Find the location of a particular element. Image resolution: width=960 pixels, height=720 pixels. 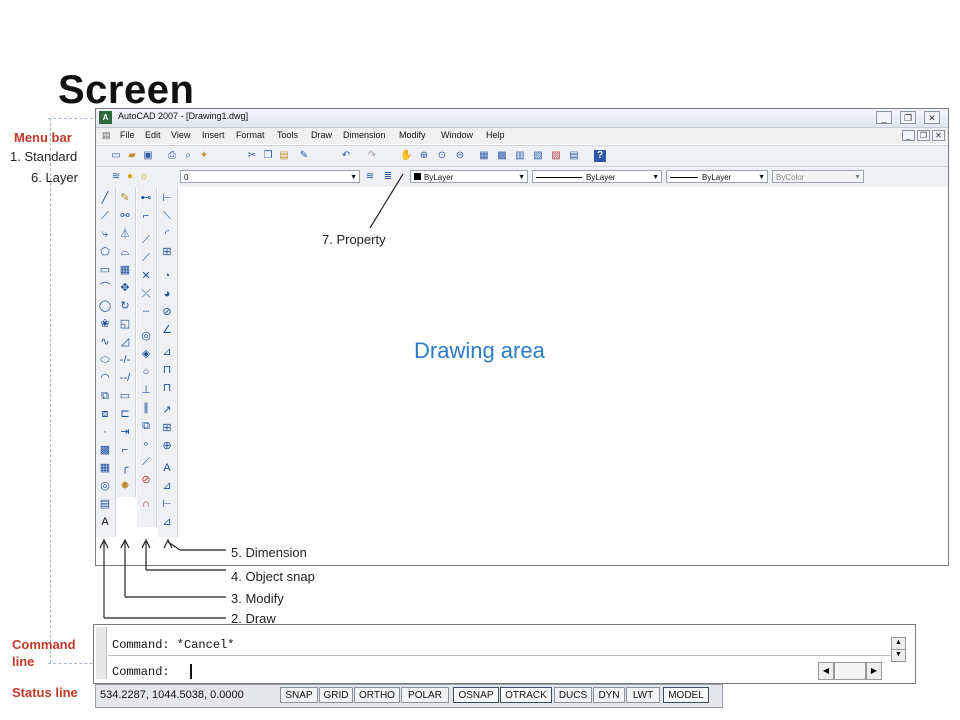

scroll-left-icon: ◀ is located at coordinates (826, 671).